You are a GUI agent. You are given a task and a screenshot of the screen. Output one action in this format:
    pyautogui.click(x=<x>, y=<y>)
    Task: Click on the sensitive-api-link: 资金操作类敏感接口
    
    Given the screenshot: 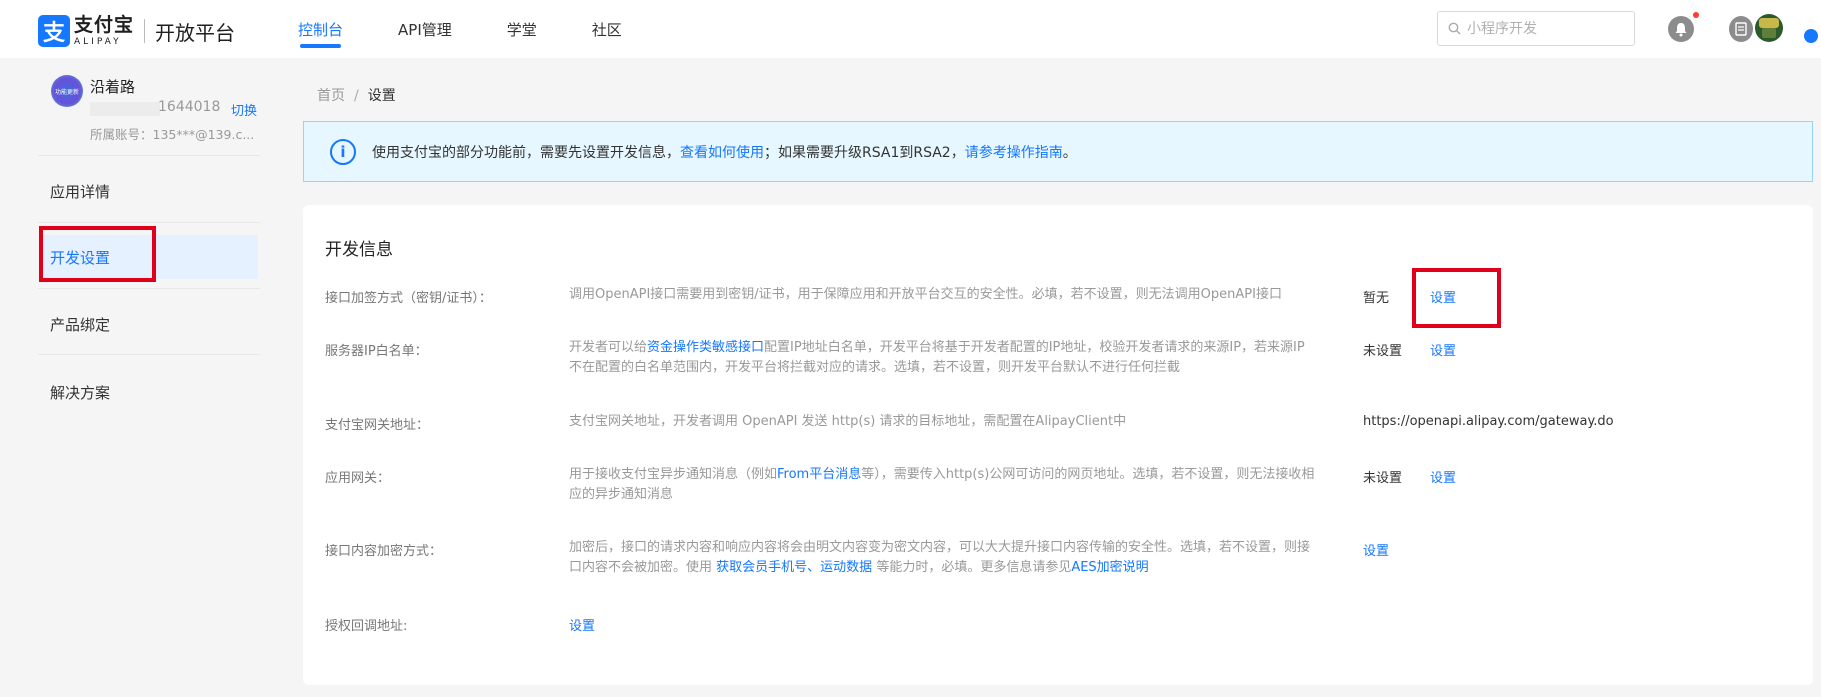 What is the action you would take?
    pyautogui.click(x=705, y=347)
    